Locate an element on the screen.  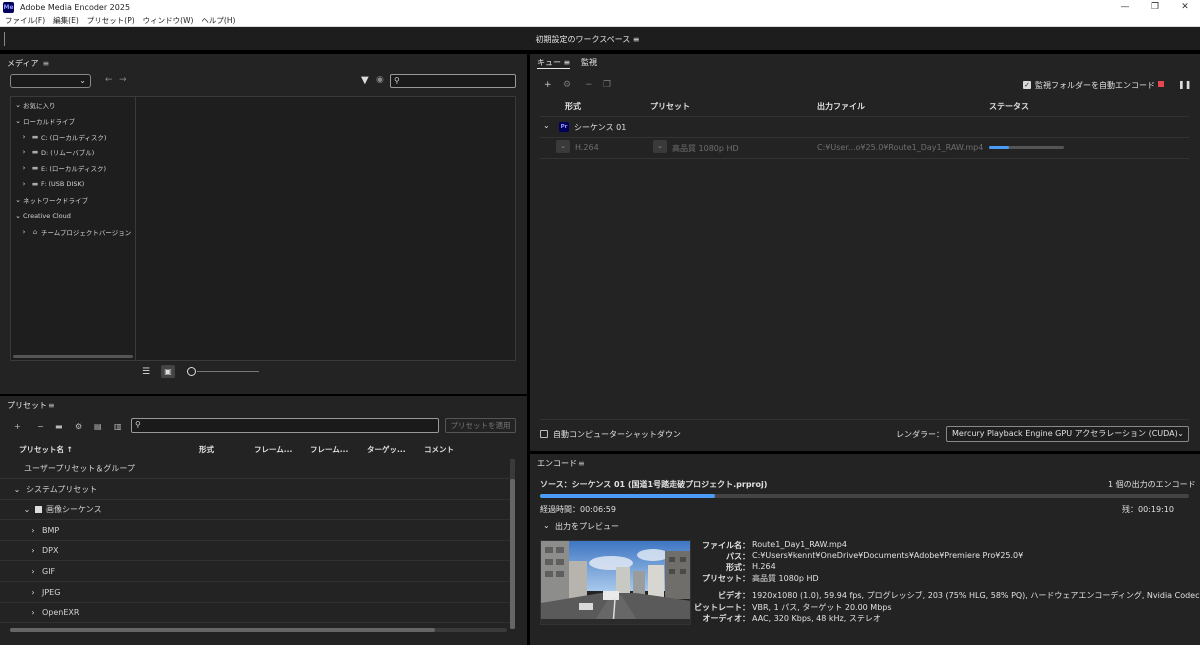
pause-queue-button: ❚❚ is located at coordinates (1184, 84).